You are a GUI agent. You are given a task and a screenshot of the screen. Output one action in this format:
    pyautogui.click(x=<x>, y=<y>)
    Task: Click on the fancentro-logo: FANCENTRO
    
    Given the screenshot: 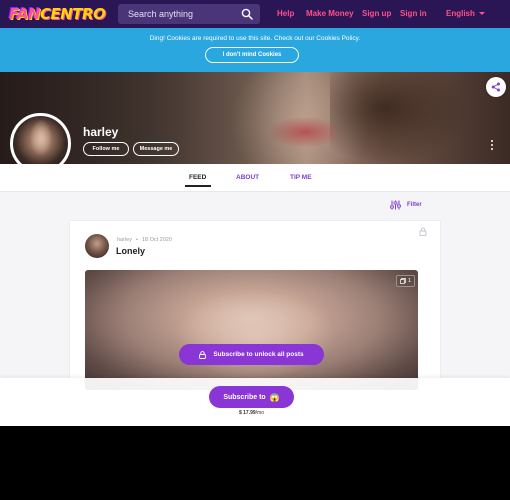 What is the action you would take?
    pyautogui.click(x=57, y=14)
    